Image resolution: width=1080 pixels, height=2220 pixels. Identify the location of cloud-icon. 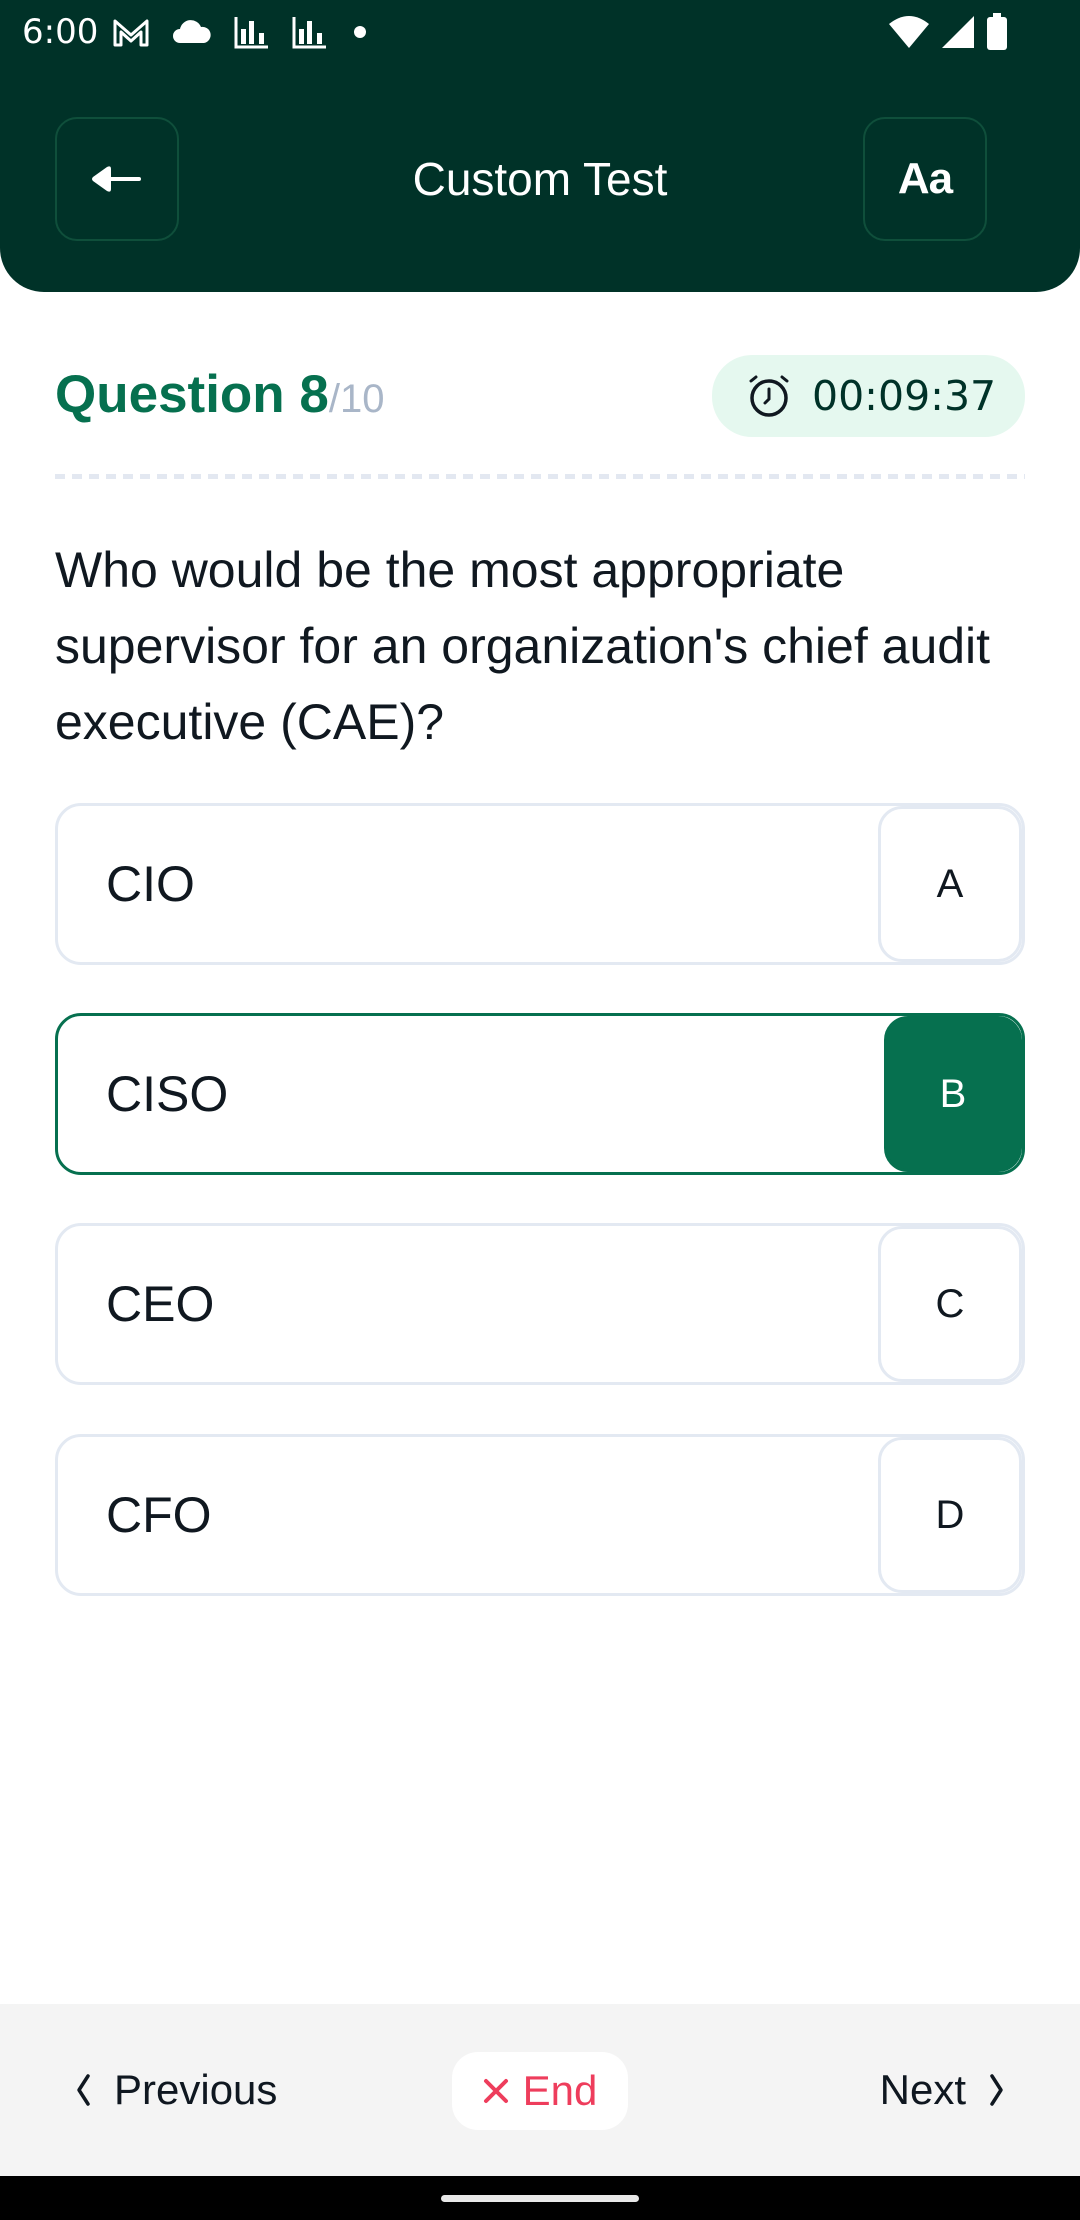
(192, 31).